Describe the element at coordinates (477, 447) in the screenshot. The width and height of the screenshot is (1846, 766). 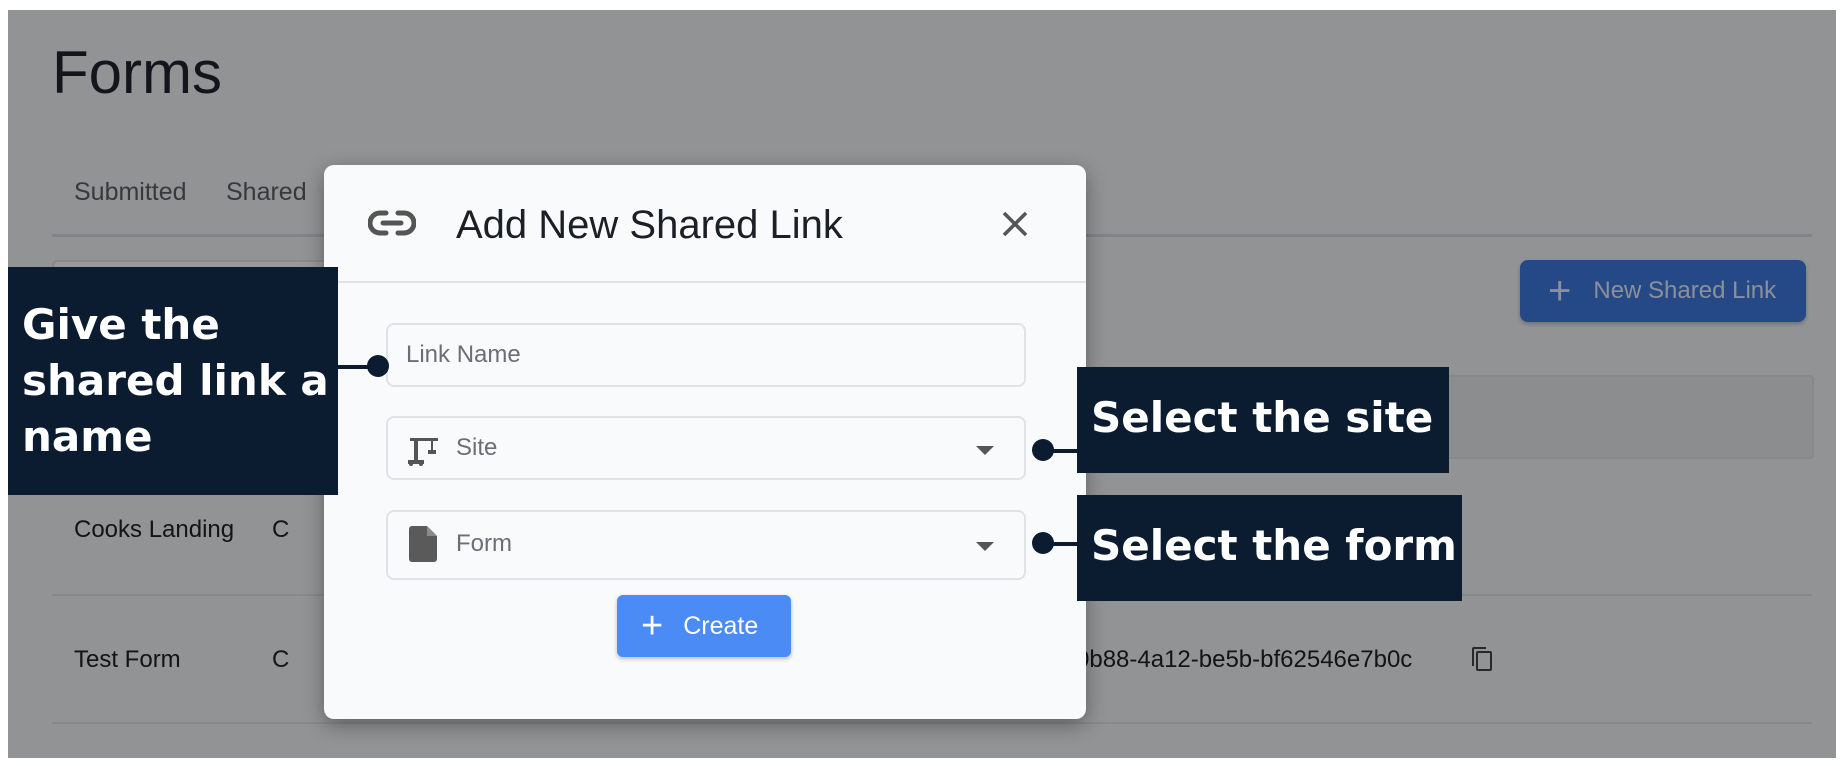
I see `site-placeholder: Site` at that location.